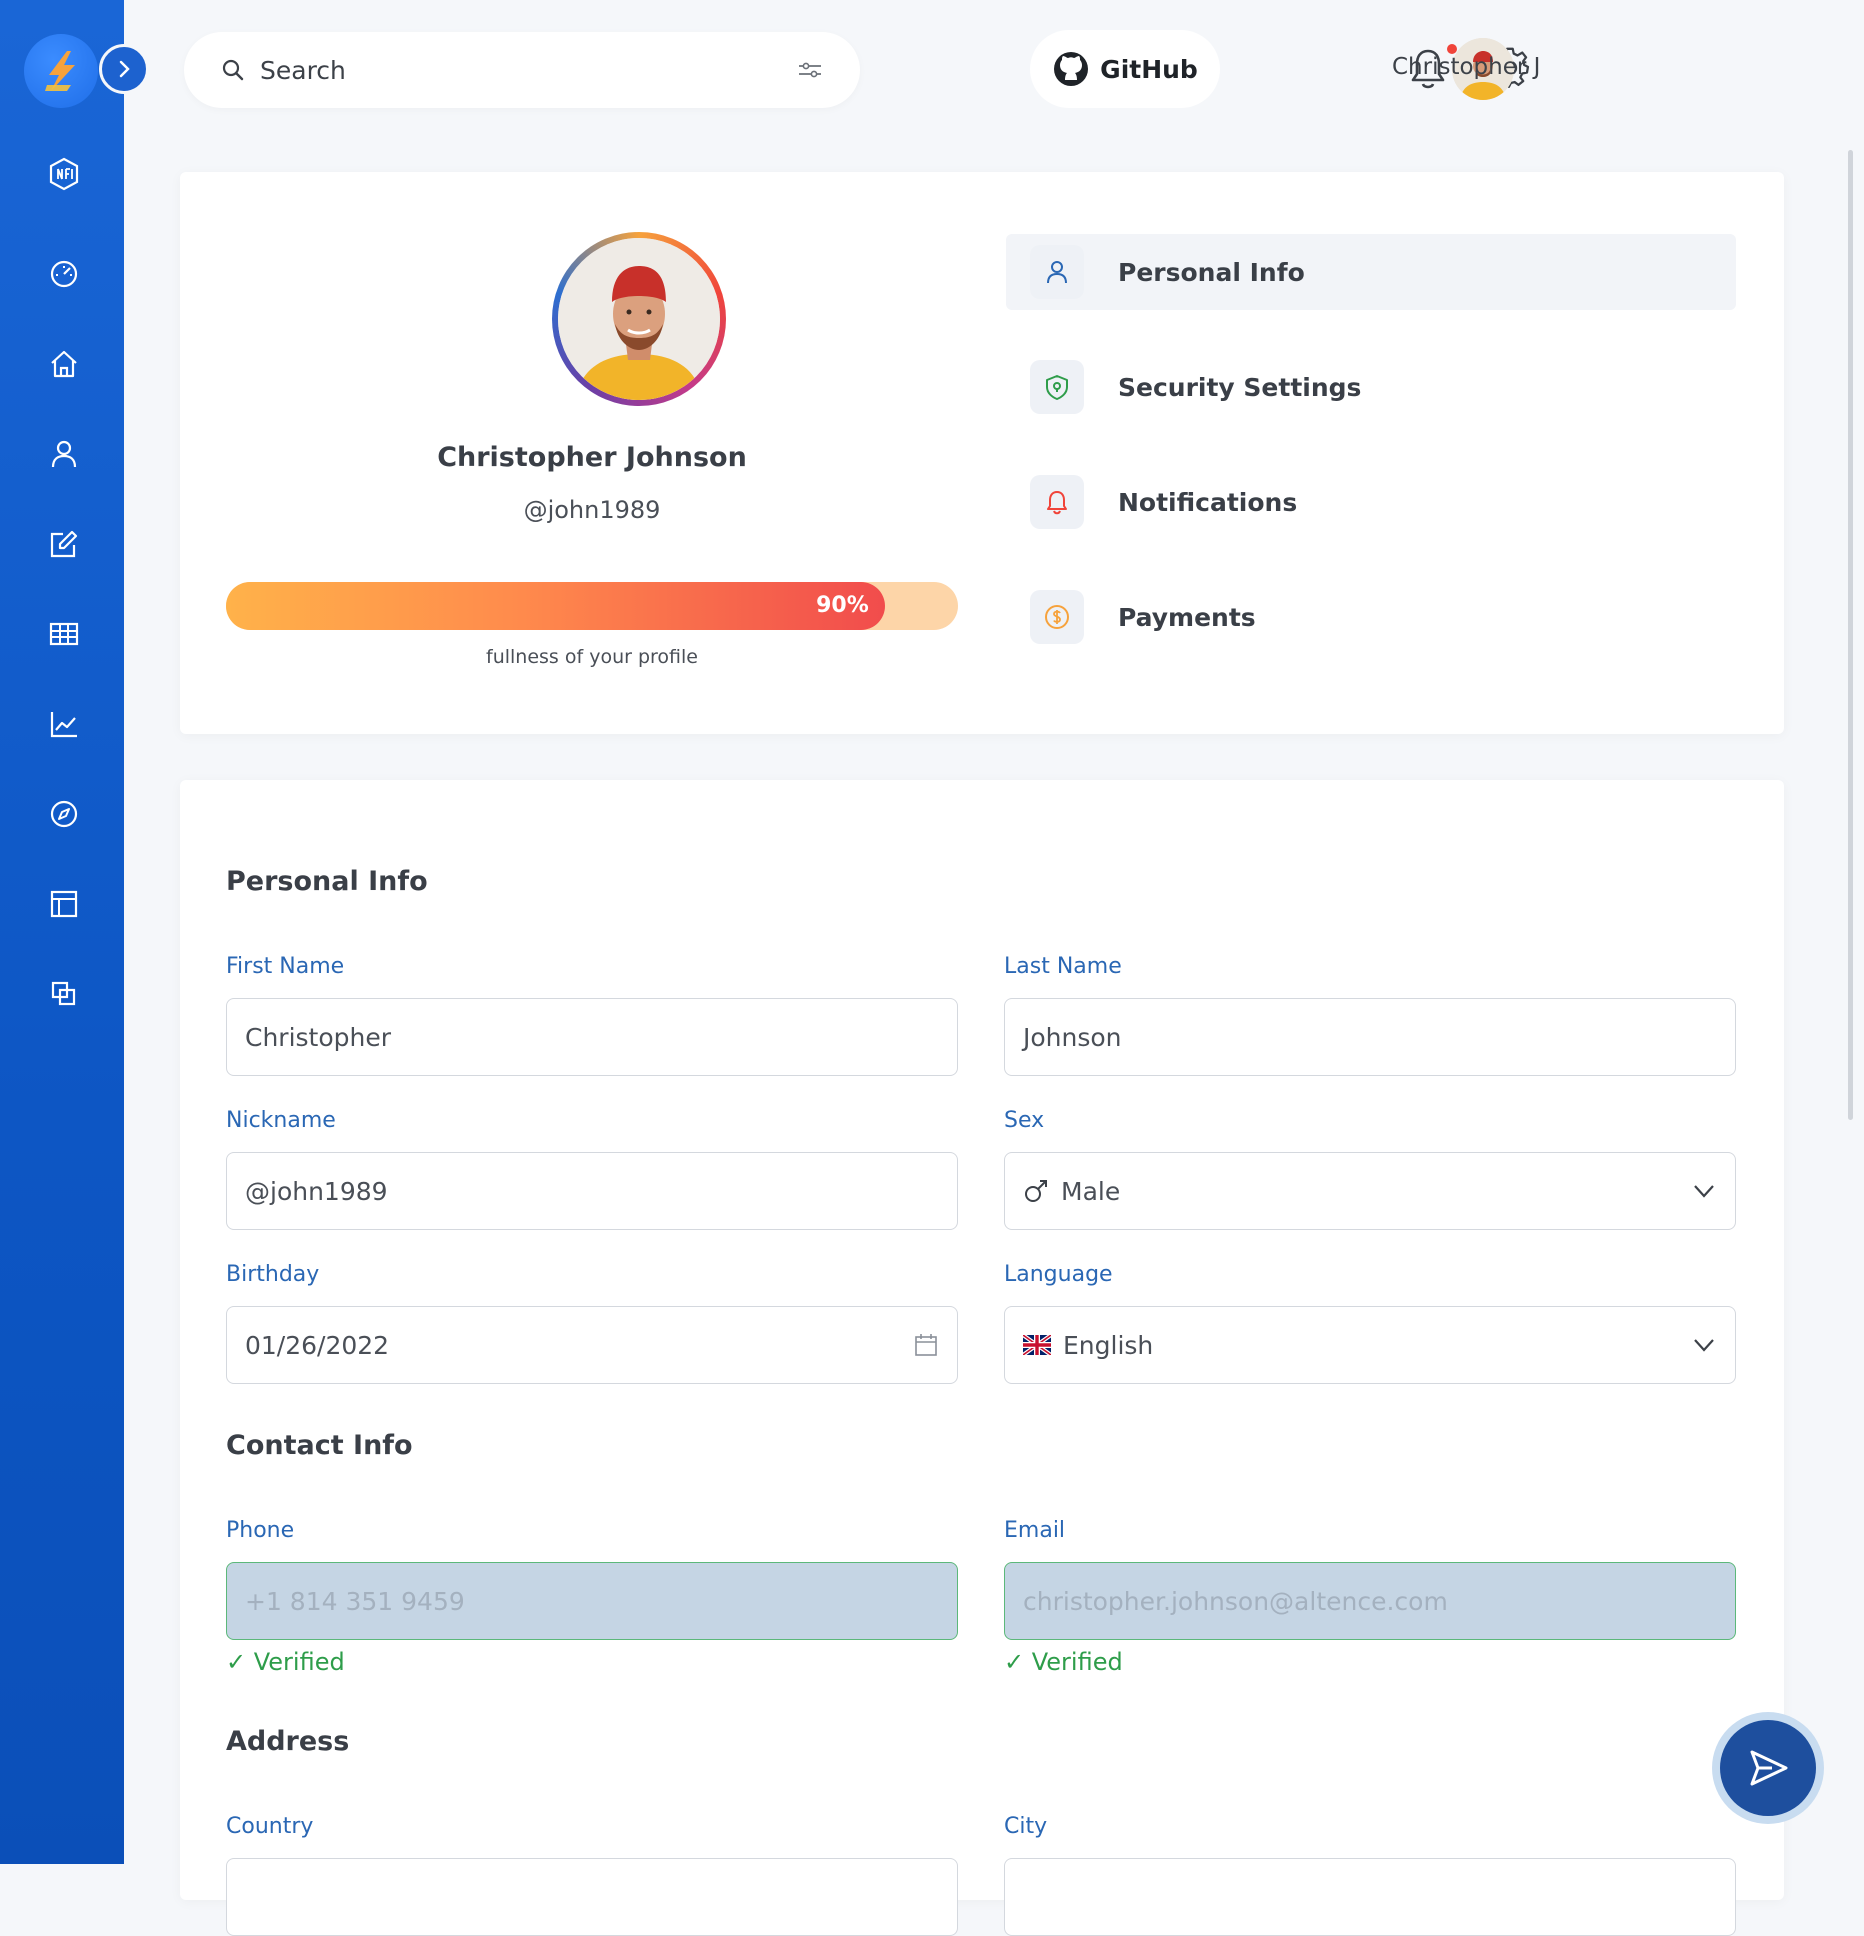 This screenshot has width=1864, height=1936. I want to click on sidebar-item-charts, so click(64, 724).